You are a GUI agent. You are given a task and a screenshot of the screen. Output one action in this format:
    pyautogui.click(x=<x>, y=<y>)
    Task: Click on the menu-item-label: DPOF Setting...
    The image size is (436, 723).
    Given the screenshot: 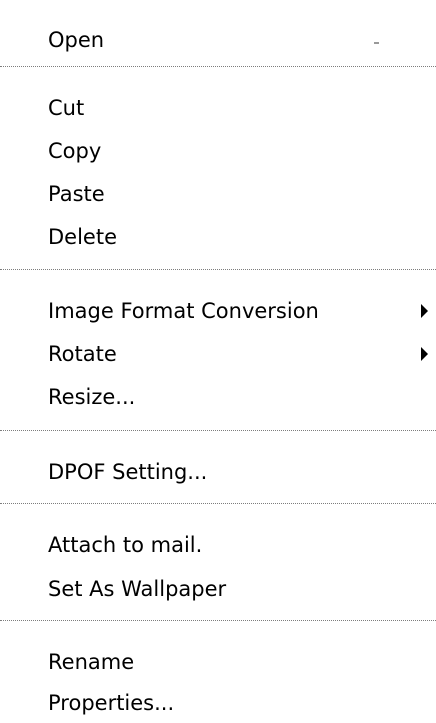 What is the action you would take?
    pyautogui.click(x=128, y=472)
    